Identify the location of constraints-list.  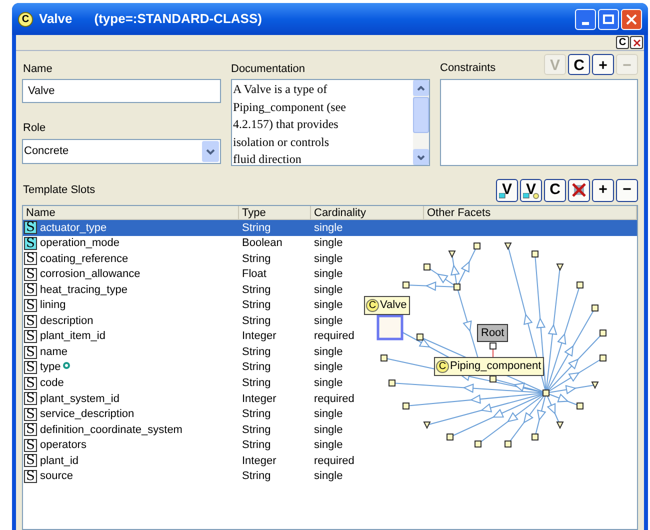
(539, 122).